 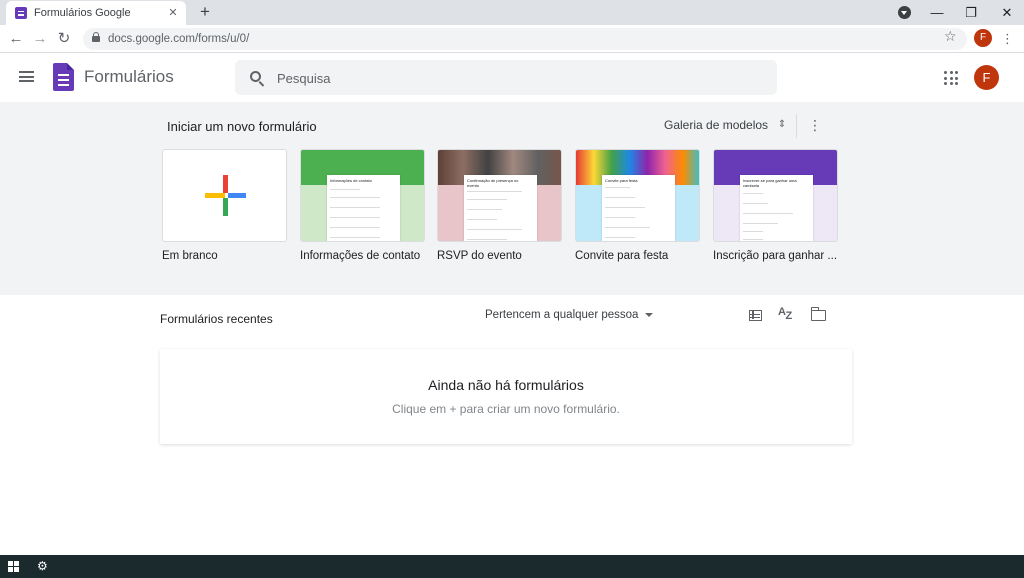 What do you see at coordinates (983, 38) in the screenshot?
I see `browser-profile-avatar: F` at bounding box center [983, 38].